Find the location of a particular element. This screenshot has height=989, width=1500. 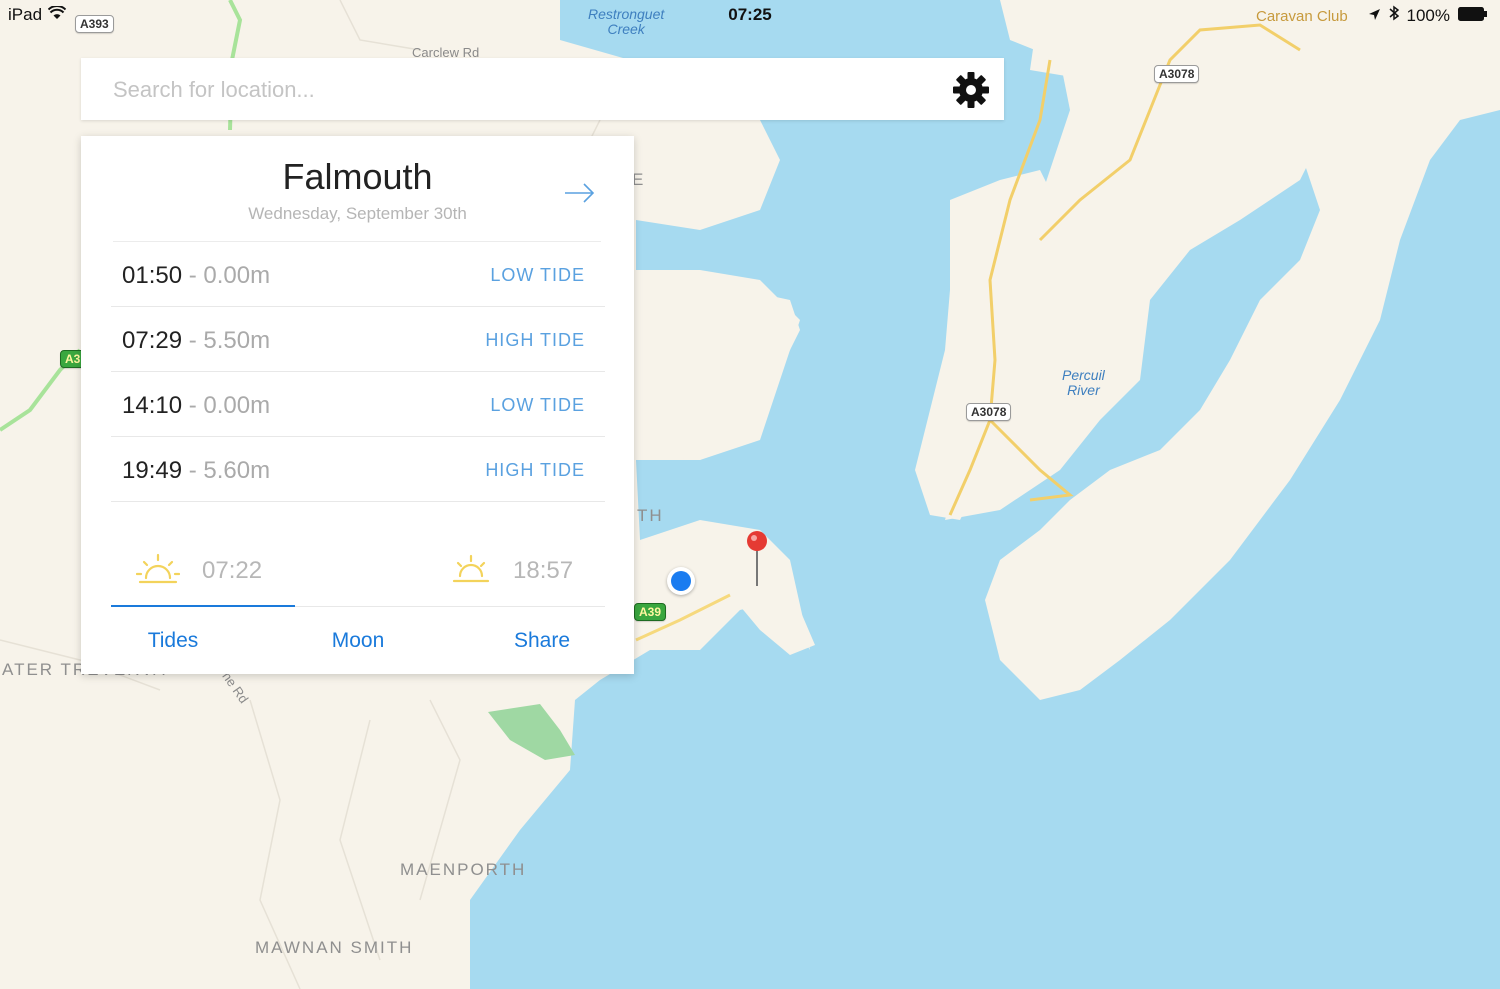

road-shield-a39: A39 is located at coordinates (650, 612).